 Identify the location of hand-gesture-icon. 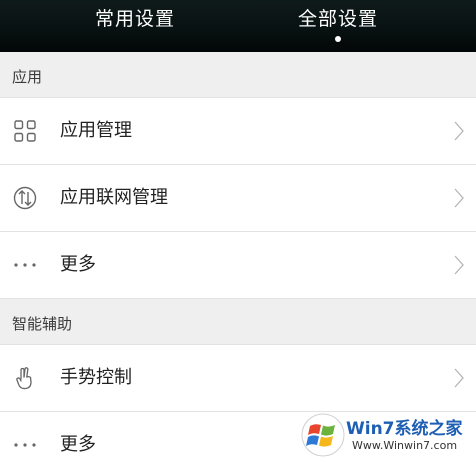
(24, 378).